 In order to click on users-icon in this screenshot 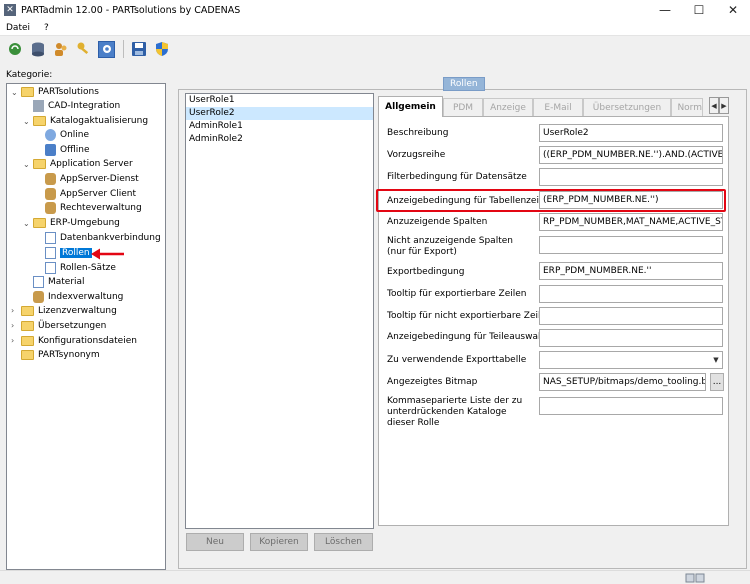, I will do `click(60, 49)`.